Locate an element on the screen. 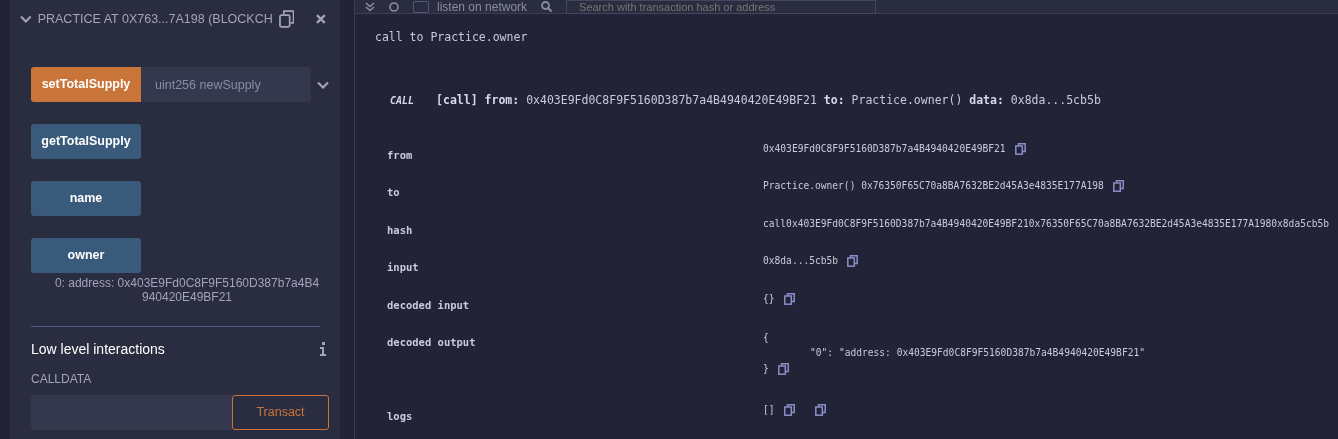  detail-label: logs is located at coordinates (400, 416).